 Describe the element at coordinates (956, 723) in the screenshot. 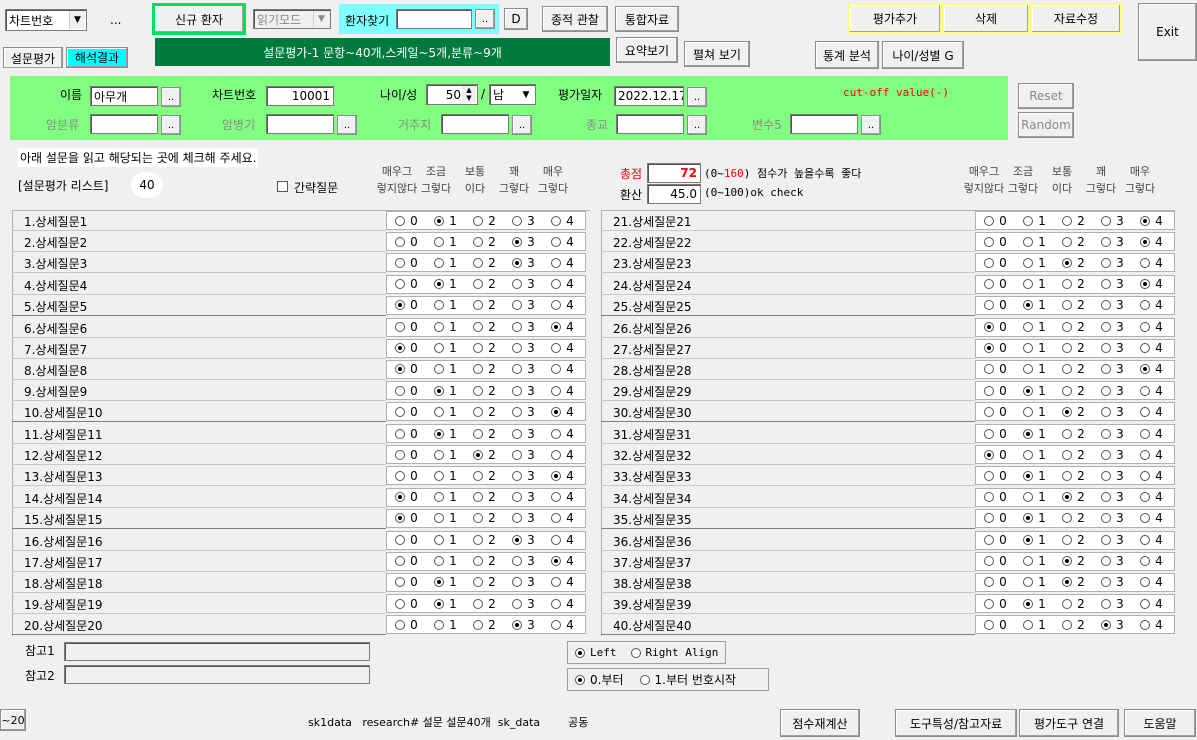

I see `tool-info-button: 도구특성/참고자료` at that location.